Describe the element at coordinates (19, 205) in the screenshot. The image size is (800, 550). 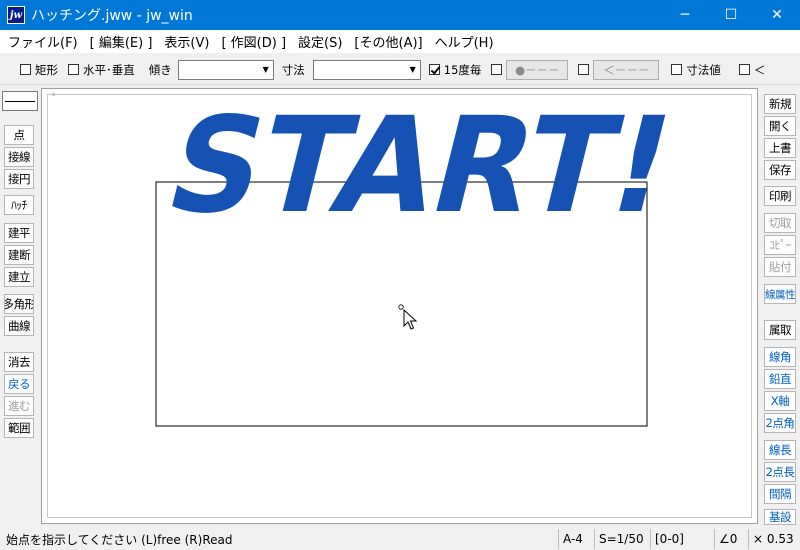
I see `tool-hatch: ﾊｯﾁ` at that location.